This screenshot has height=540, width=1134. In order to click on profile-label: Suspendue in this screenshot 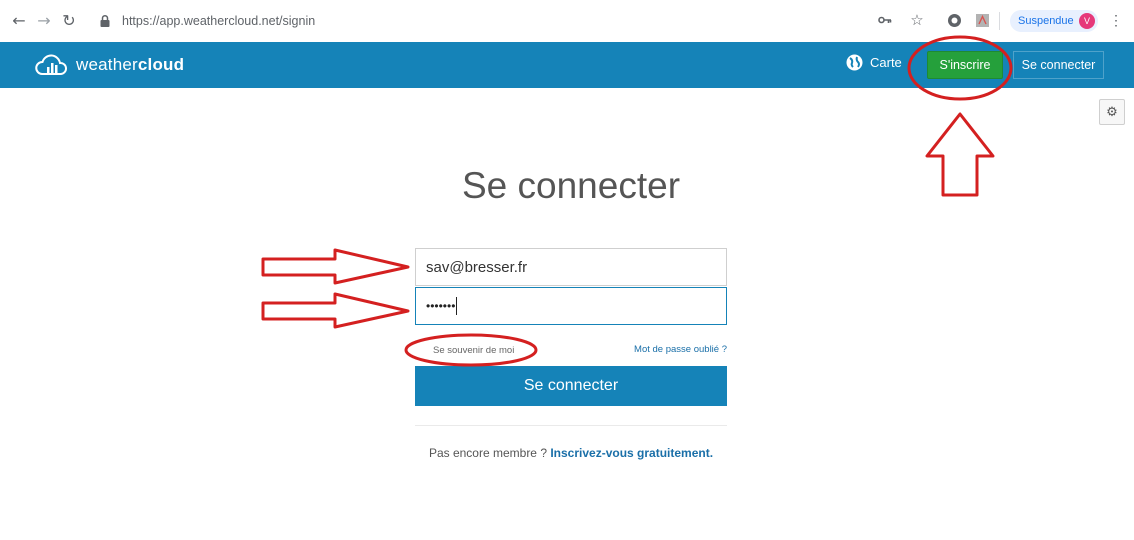, I will do `click(1046, 21)`.